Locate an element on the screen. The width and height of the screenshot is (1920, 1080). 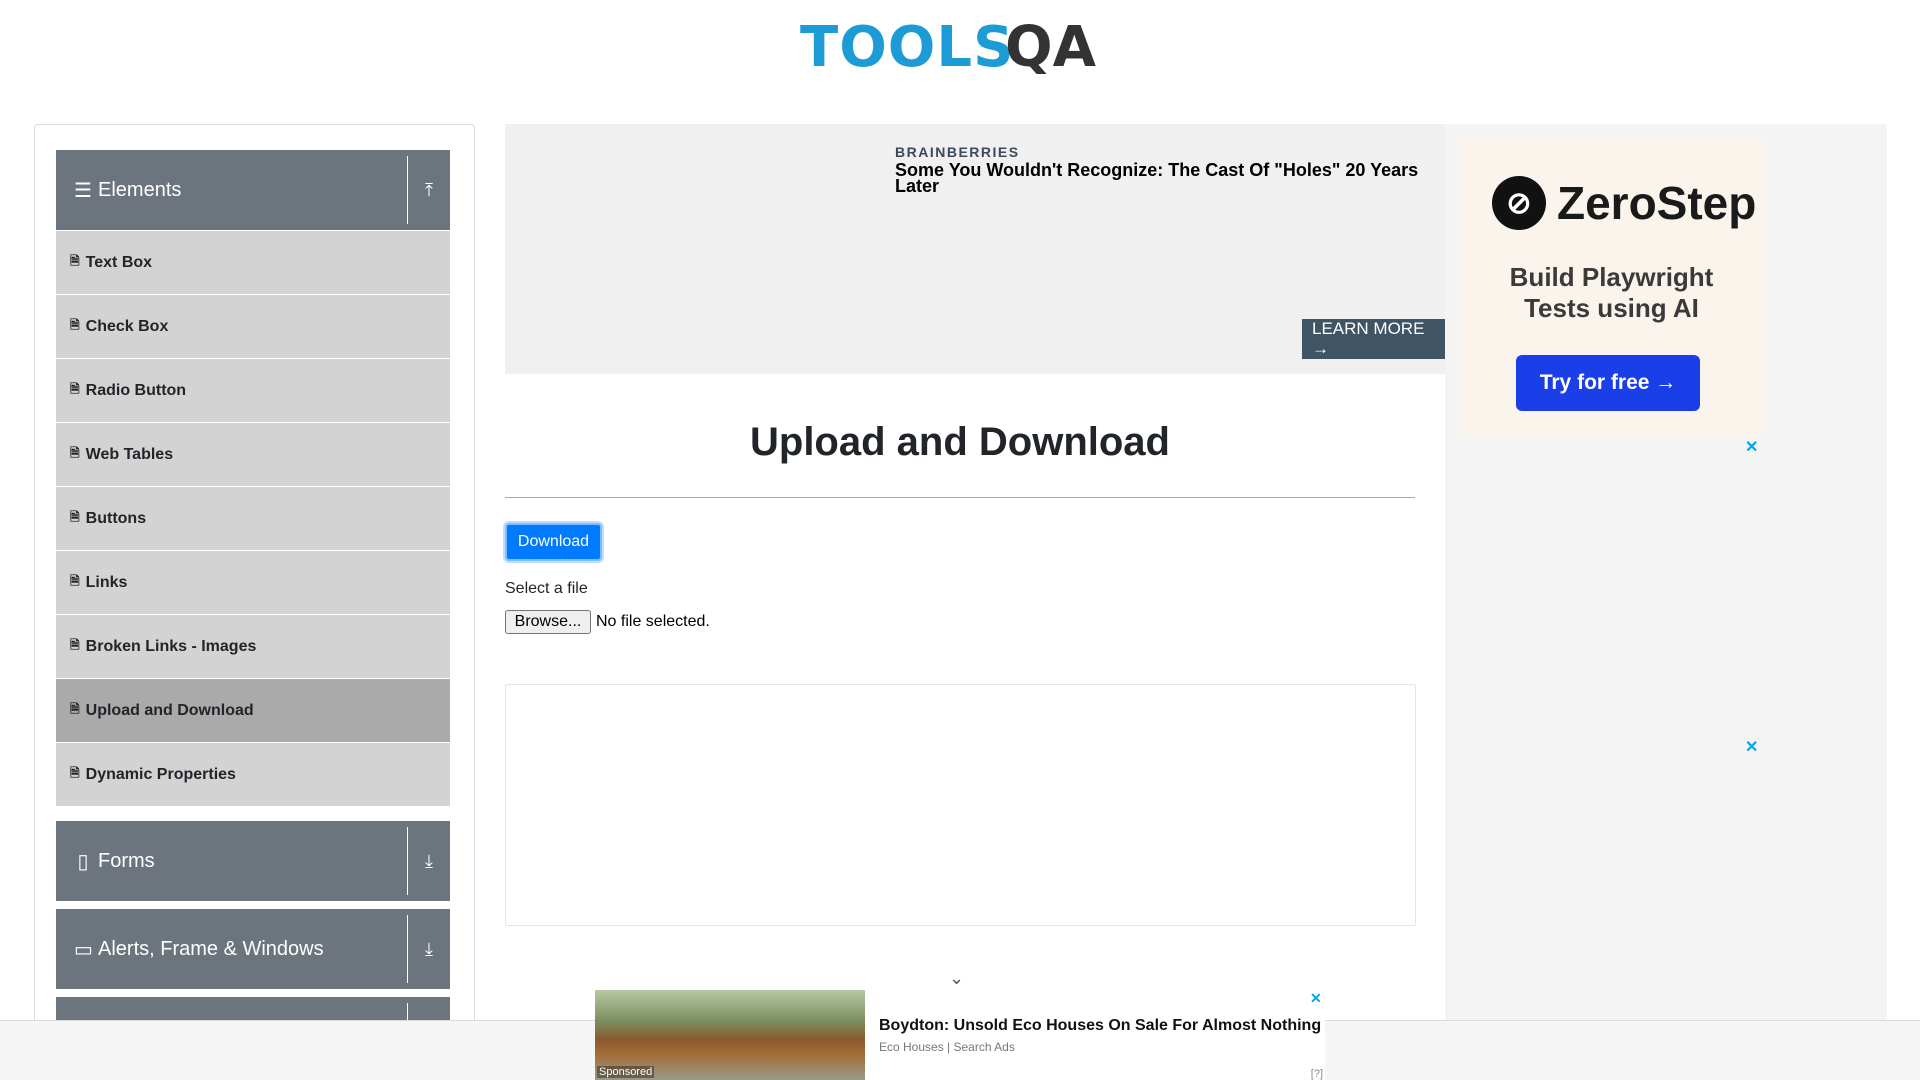
try-free-button: Try for free → is located at coordinates (1608, 383).